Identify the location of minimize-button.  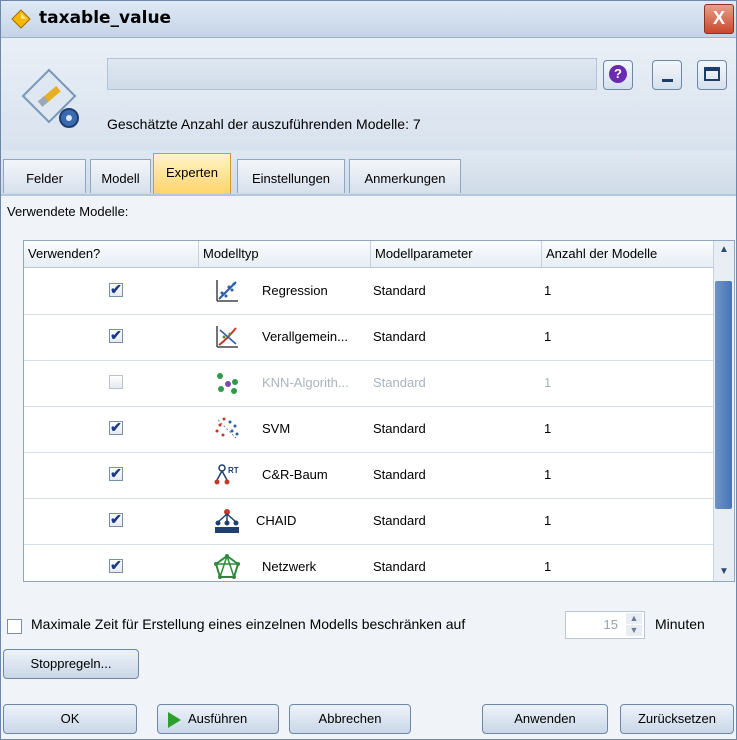
(667, 75).